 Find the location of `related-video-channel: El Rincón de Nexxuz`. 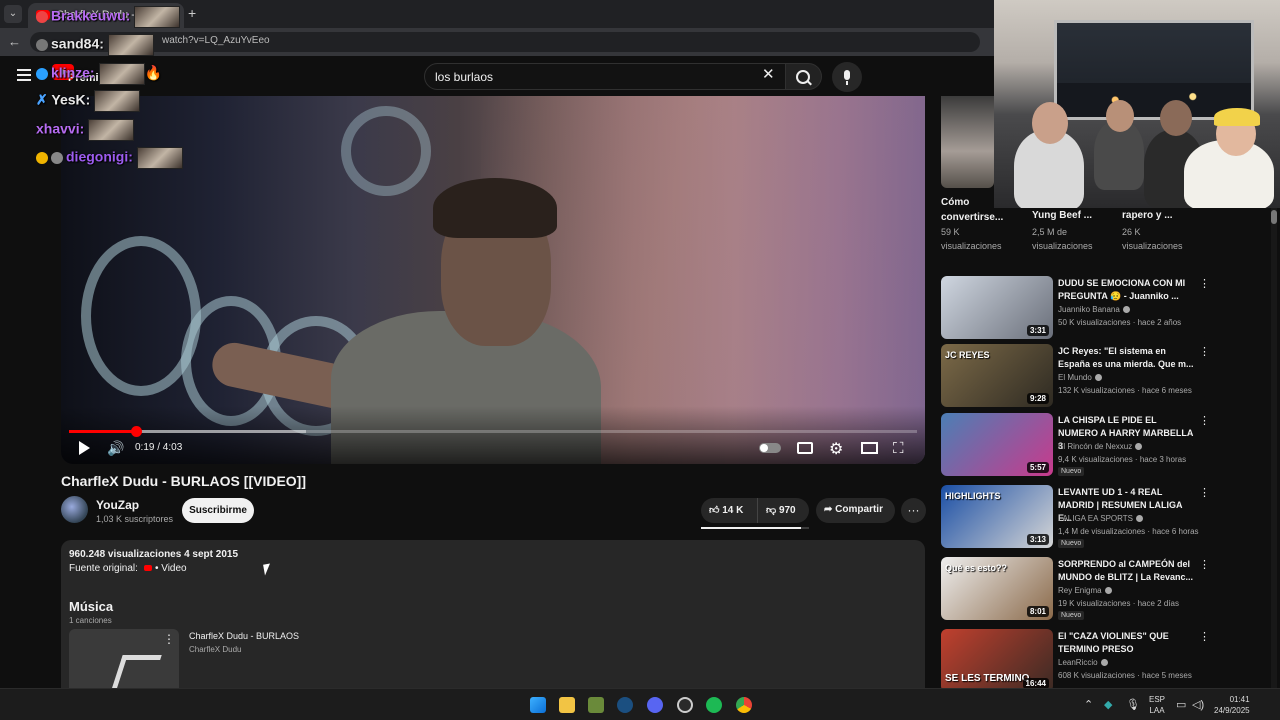

related-video-channel: El Rincón de Nexxuz is located at coordinates (1100, 446).